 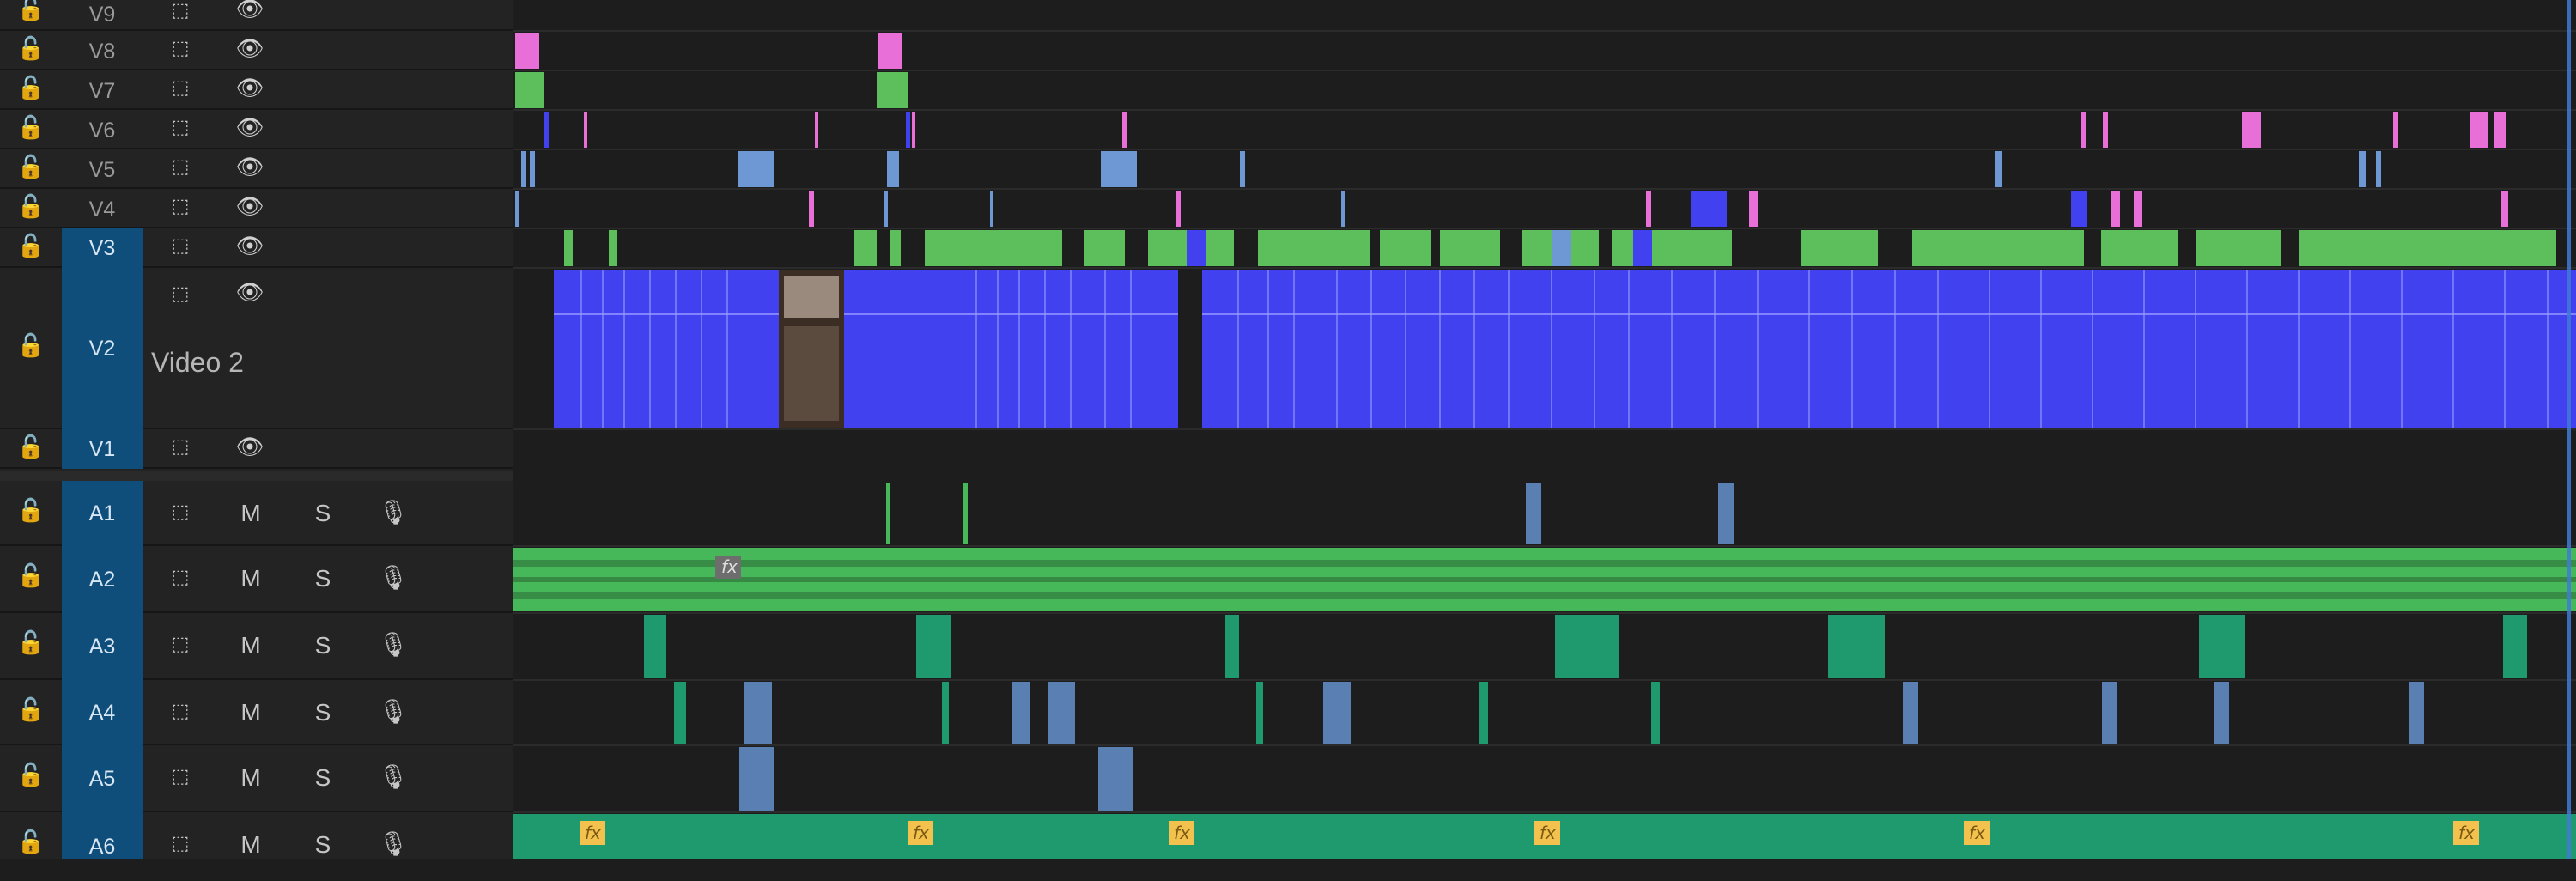 What do you see at coordinates (197, 362) in the screenshot?
I see `track-title: Video 2` at bounding box center [197, 362].